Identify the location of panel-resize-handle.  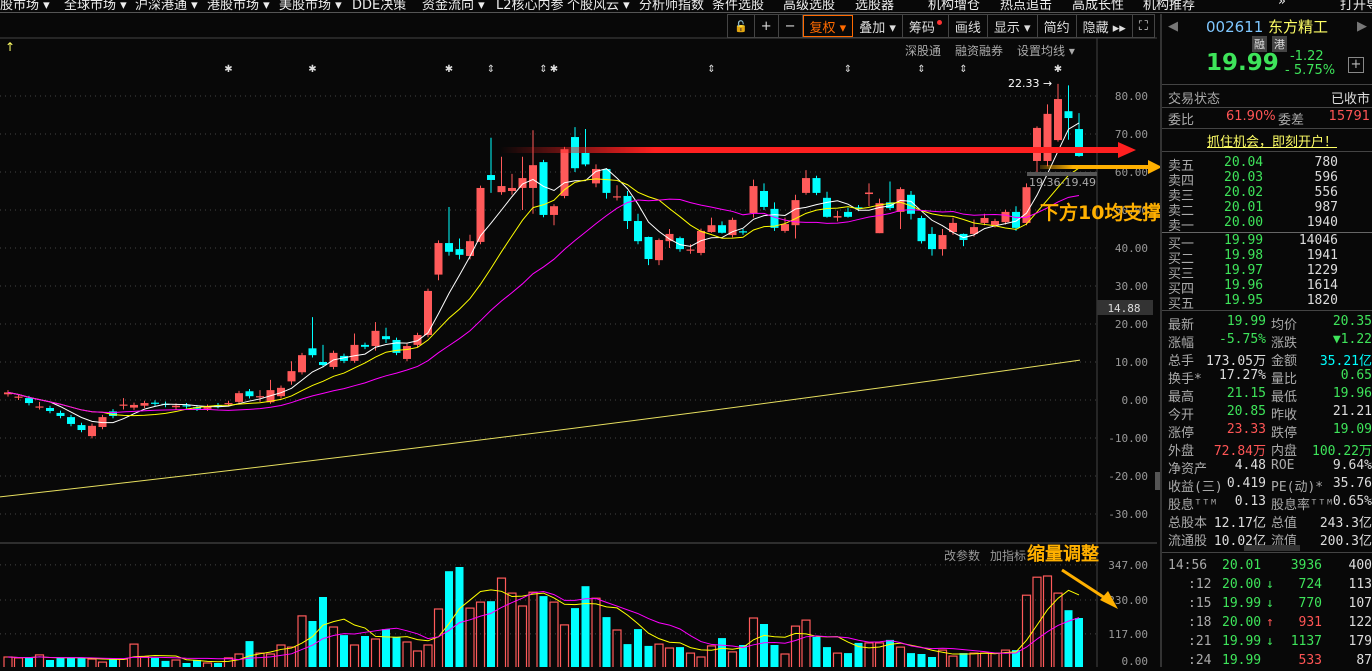
(1272, 548).